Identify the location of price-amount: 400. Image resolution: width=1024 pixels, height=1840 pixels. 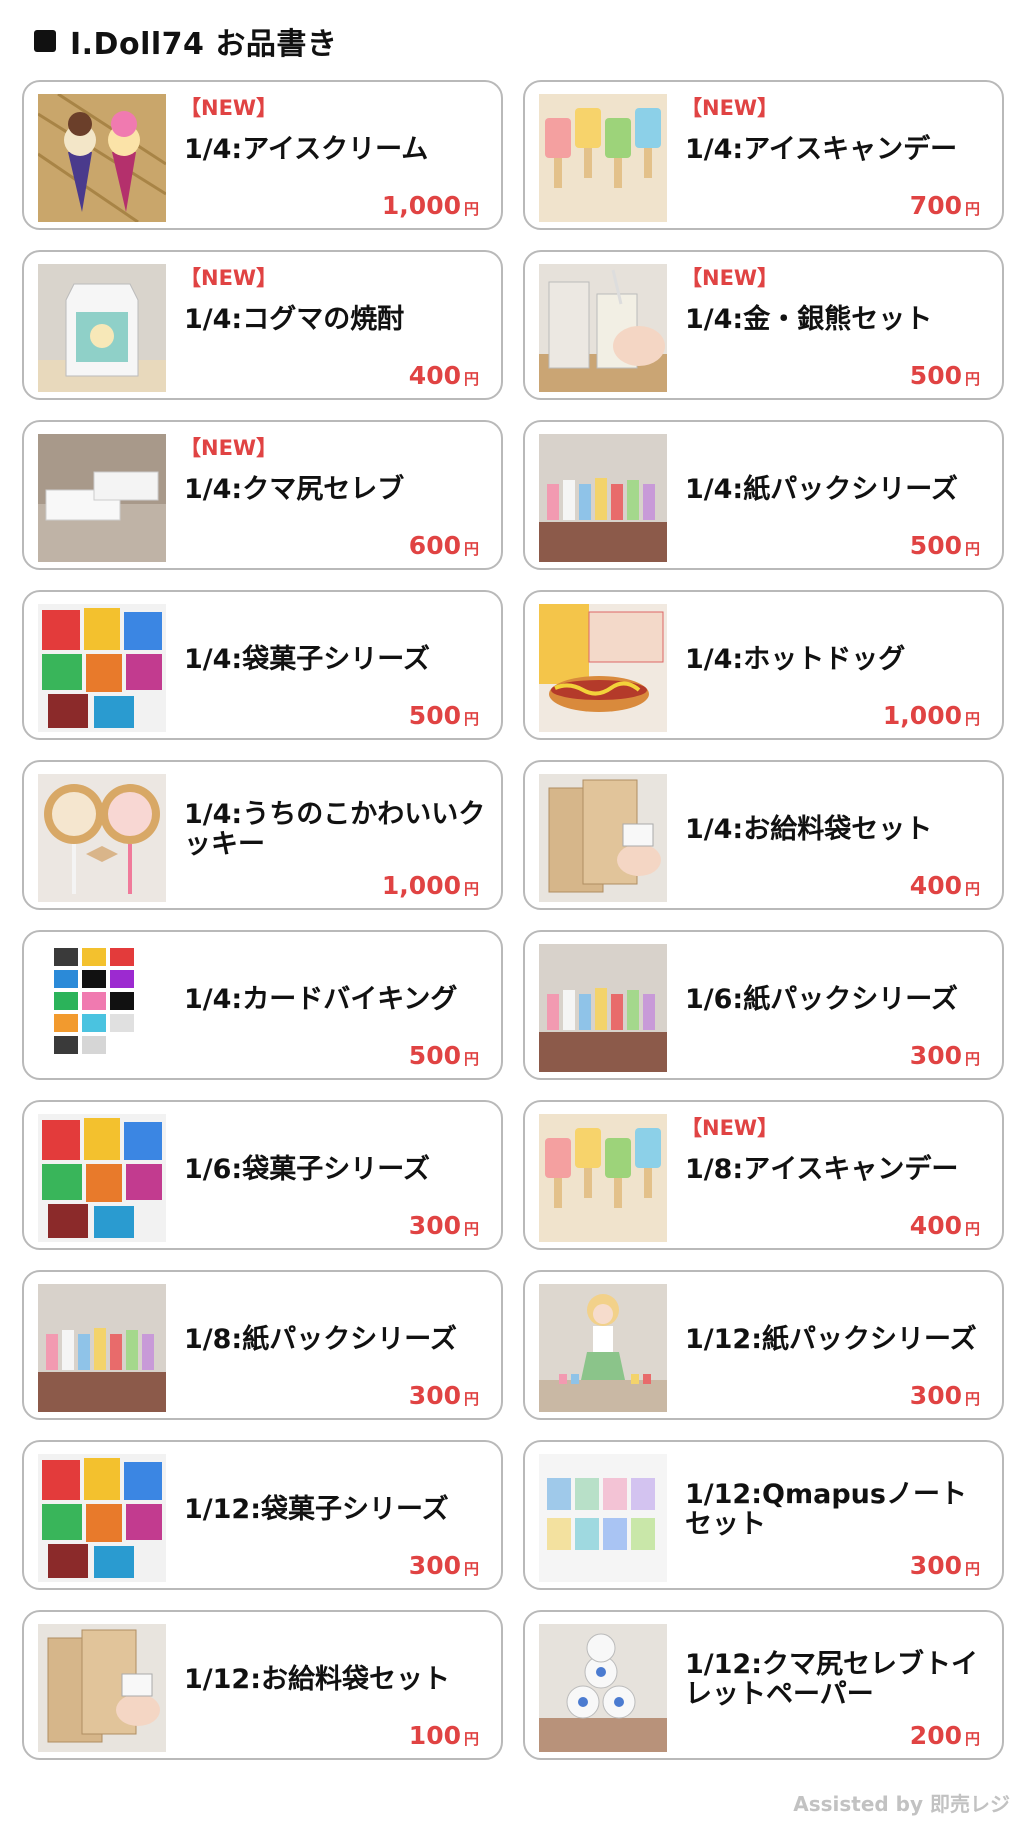
(935, 885).